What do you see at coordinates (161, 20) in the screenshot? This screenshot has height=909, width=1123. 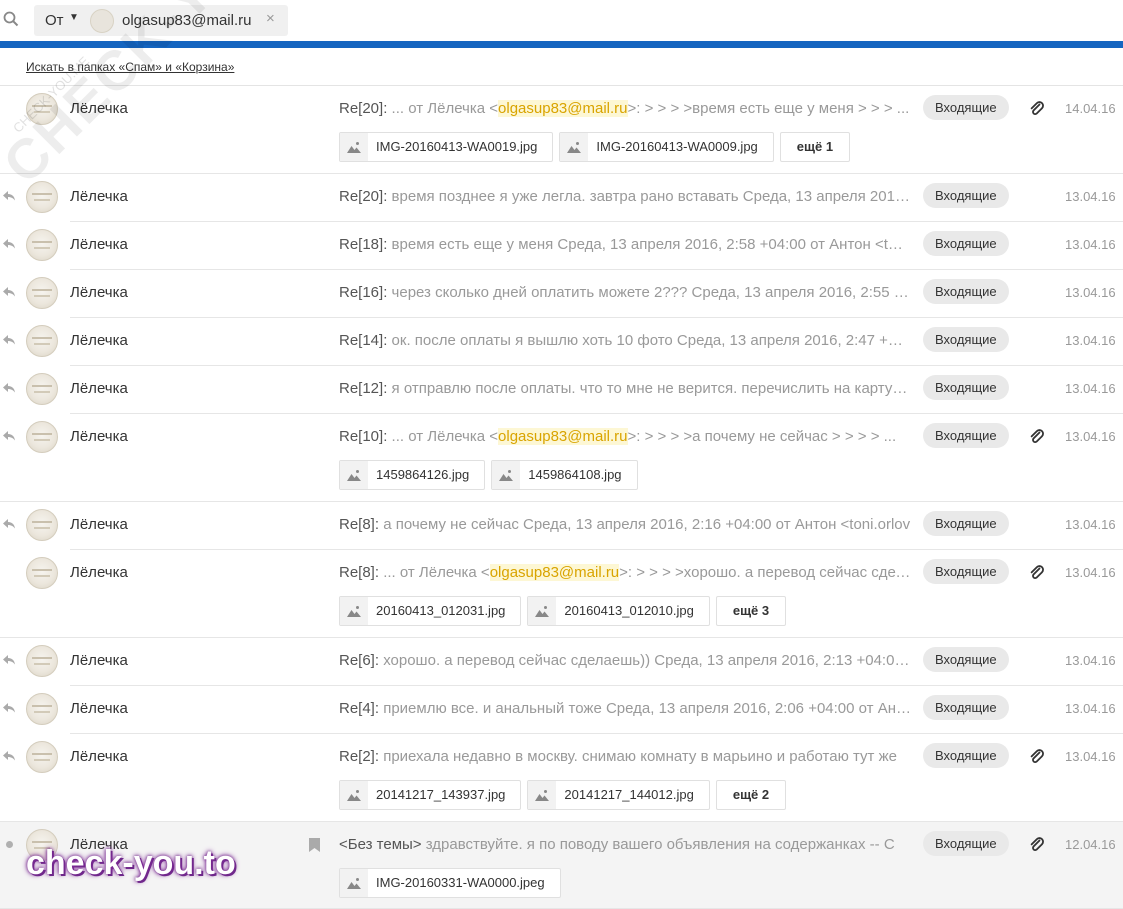 I see `sender-filter-chip: От ▼ olgasup83@mail.ru ×` at bounding box center [161, 20].